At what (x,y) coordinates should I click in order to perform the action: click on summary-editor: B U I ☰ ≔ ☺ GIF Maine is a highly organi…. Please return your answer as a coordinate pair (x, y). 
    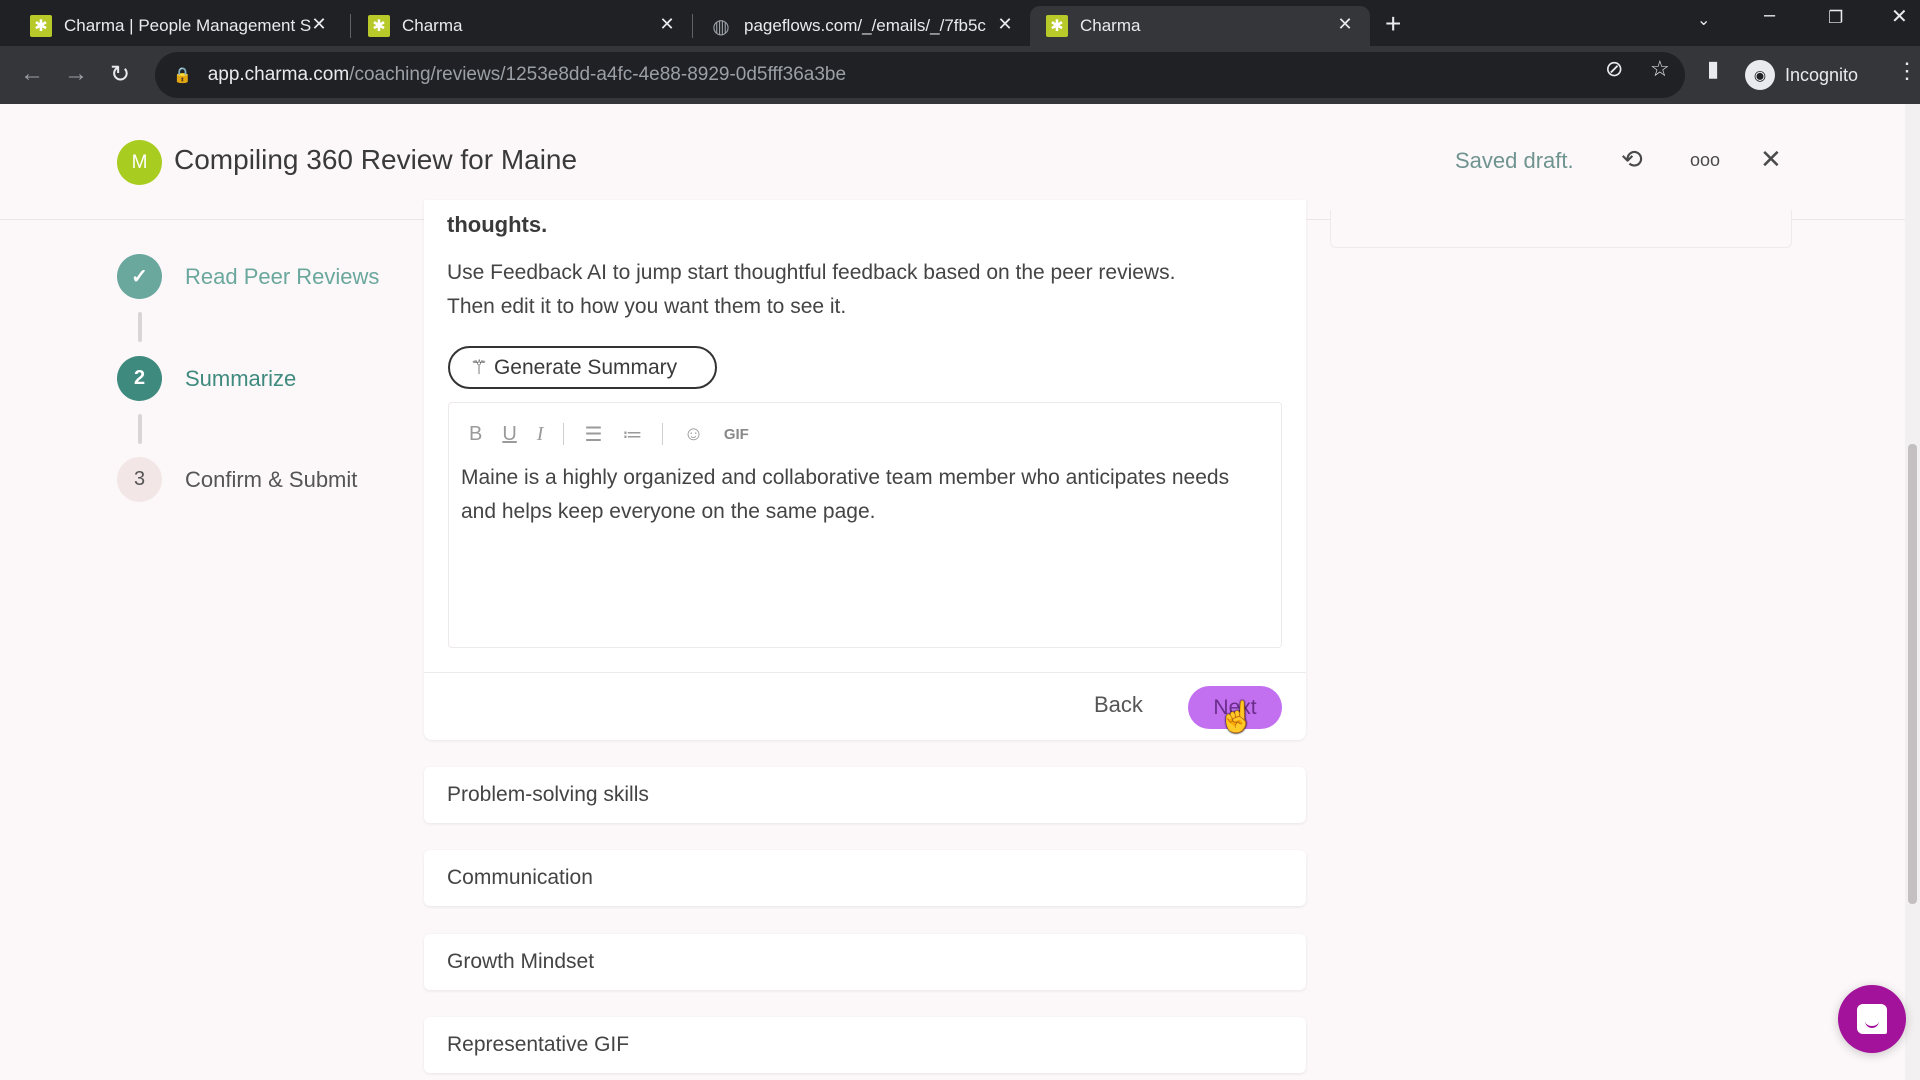
    Looking at the image, I should click on (865, 525).